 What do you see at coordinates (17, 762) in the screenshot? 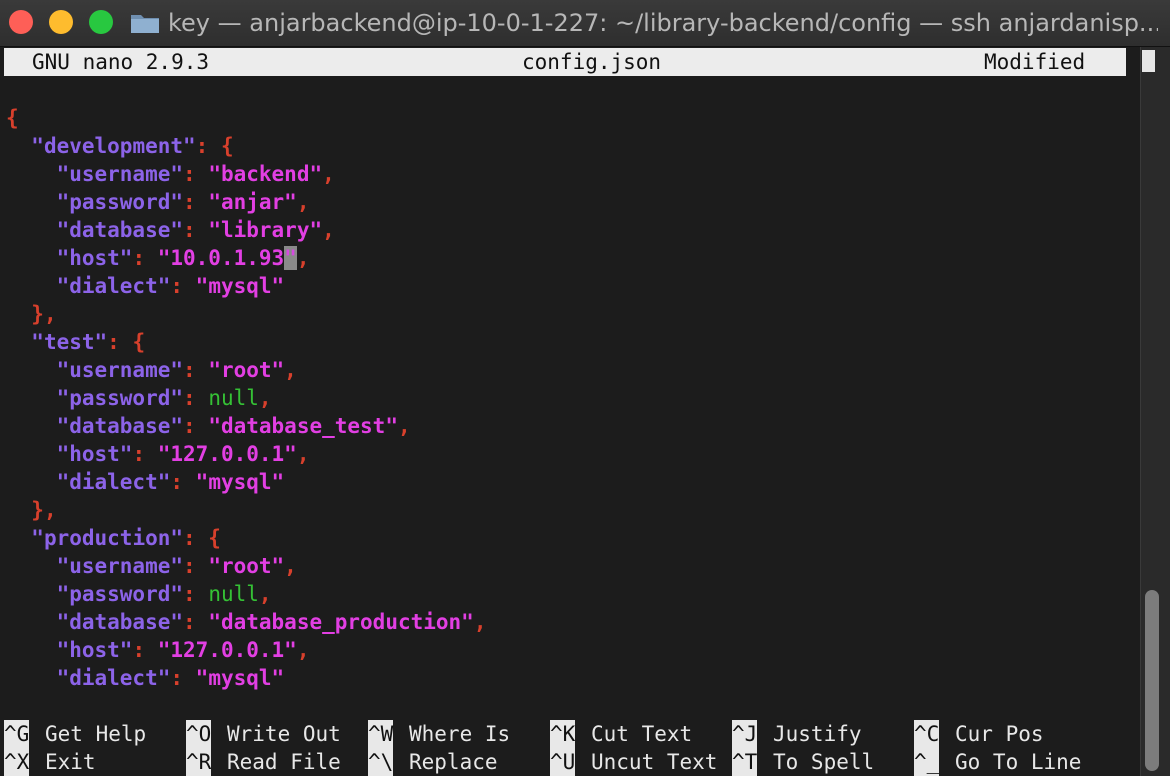
I see `shortcut-key: ^X` at bounding box center [17, 762].